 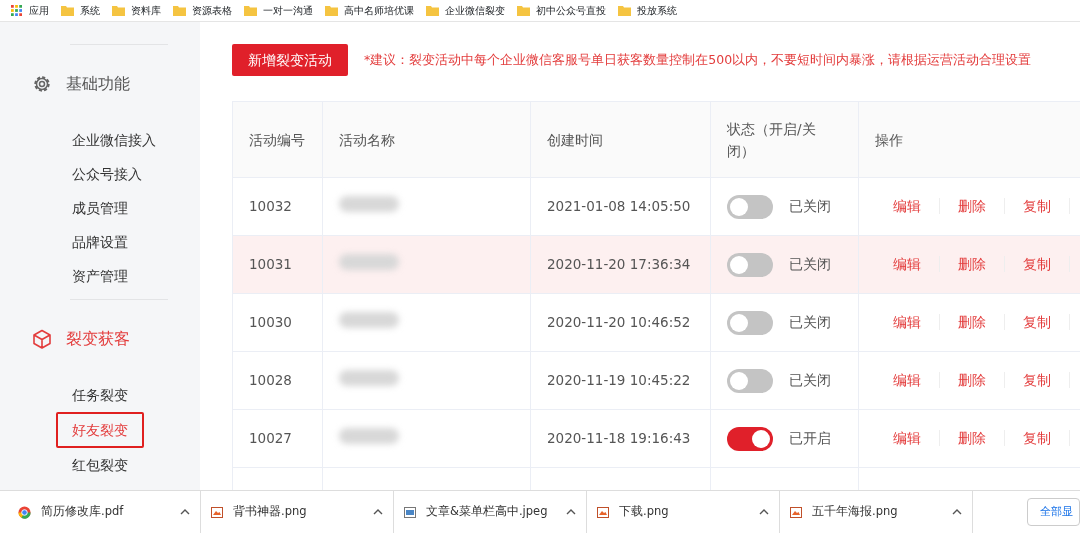 What do you see at coordinates (290, 60) in the screenshot?
I see `add-activity-button: 新增裂变活动` at bounding box center [290, 60].